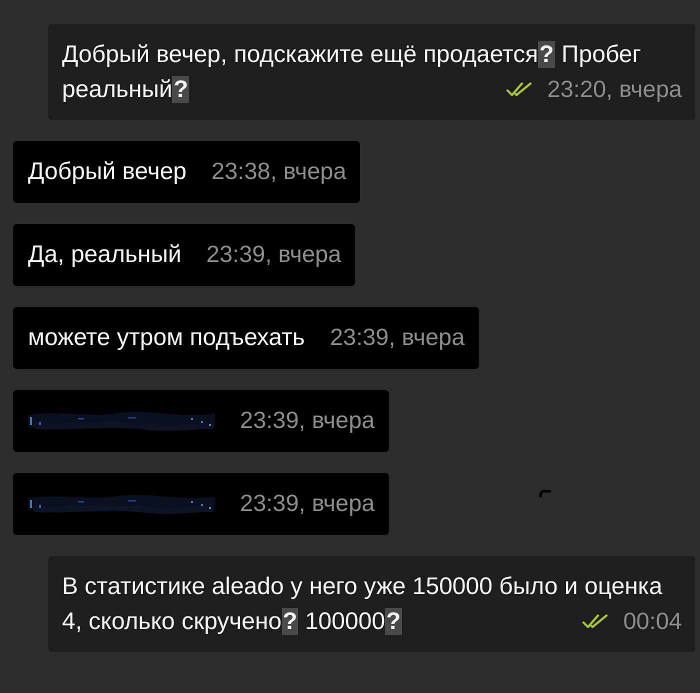 This screenshot has height=693, width=700. What do you see at coordinates (652, 621) in the screenshot?
I see `message-time: 00:04` at bounding box center [652, 621].